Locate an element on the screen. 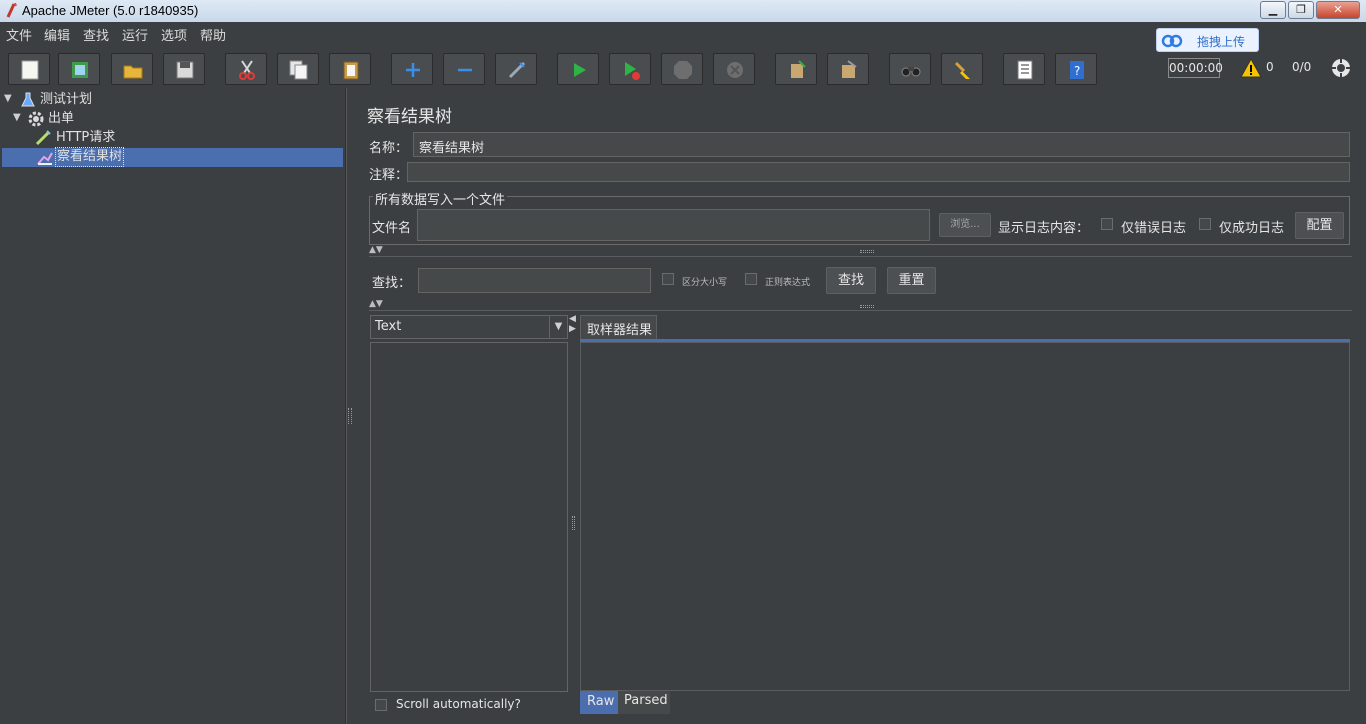 The height and width of the screenshot is (724, 1366). reset-broom-icon is located at coordinates (962, 70).